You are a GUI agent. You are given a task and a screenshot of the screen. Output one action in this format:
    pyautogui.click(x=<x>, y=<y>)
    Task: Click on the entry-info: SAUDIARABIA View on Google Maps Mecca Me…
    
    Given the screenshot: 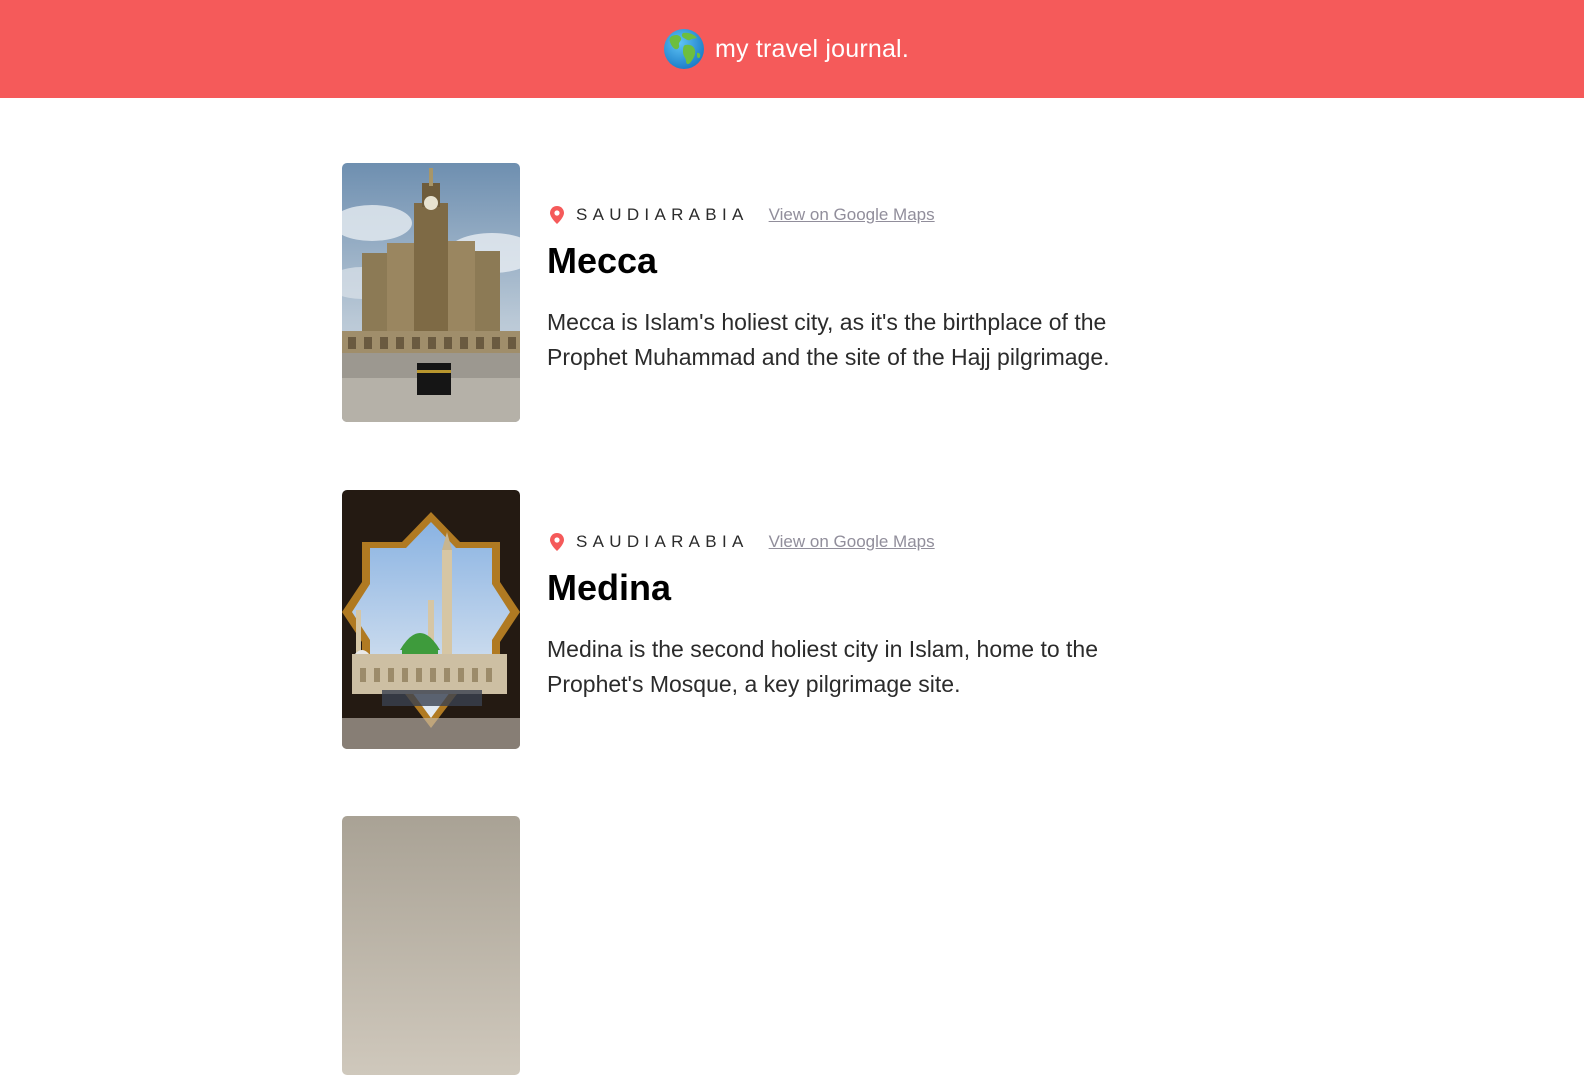 What is the action you would take?
    pyautogui.click(x=887, y=289)
    